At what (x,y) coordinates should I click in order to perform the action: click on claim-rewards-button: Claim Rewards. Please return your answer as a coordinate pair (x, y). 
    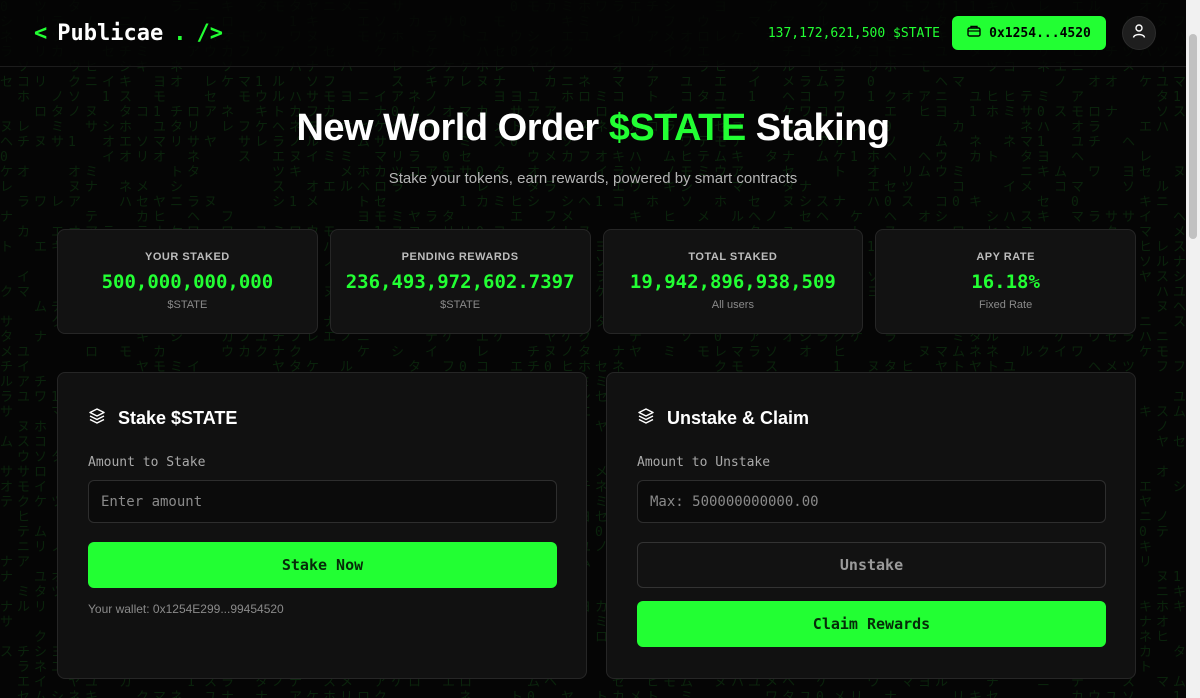
    Looking at the image, I should click on (871, 624).